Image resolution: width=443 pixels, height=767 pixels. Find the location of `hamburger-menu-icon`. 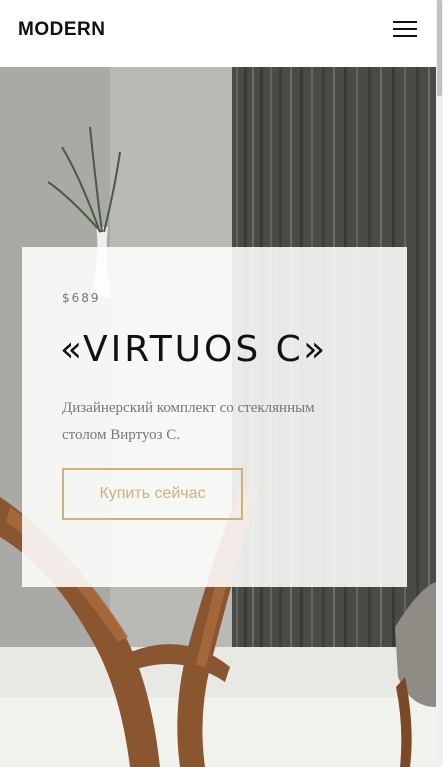

hamburger-menu-icon is located at coordinates (405, 29).